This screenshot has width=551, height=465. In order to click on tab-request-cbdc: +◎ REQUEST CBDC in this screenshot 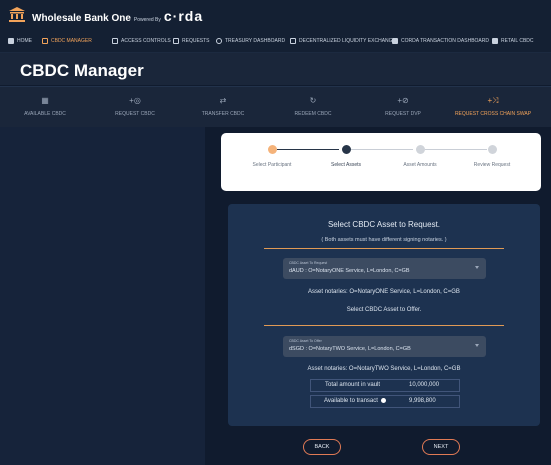, I will do `click(135, 107)`.